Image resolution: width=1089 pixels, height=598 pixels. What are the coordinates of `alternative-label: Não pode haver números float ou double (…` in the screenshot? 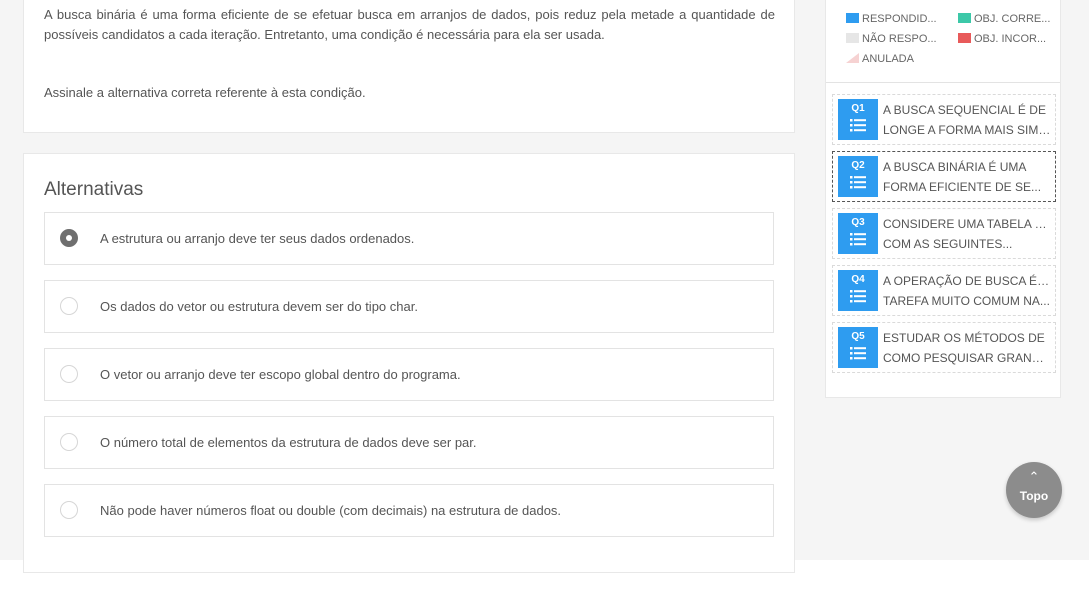 It's located at (331, 510).